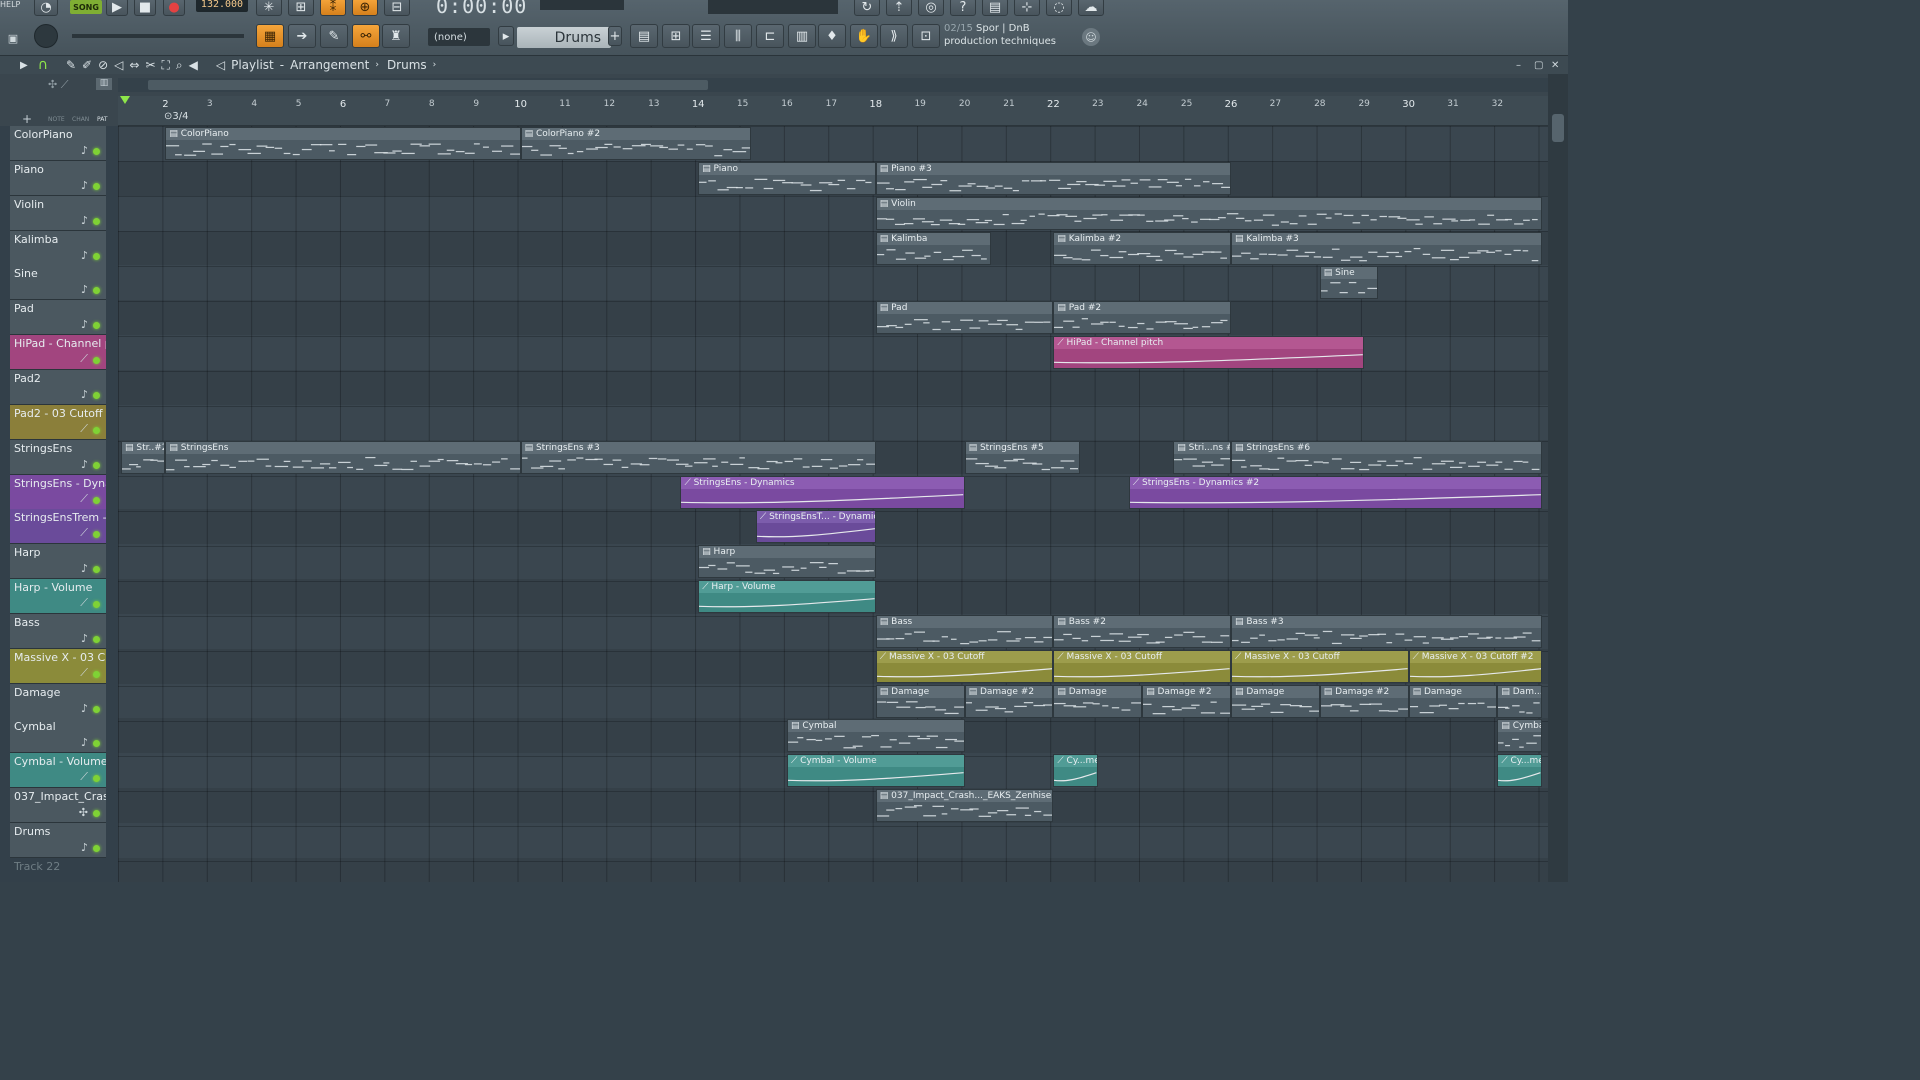 This screenshot has height=1080, width=1920. What do you see at coordinates (60, 726) in the screenshot?
I see `track-name: Cymbal` at bounding box center [60, 726].